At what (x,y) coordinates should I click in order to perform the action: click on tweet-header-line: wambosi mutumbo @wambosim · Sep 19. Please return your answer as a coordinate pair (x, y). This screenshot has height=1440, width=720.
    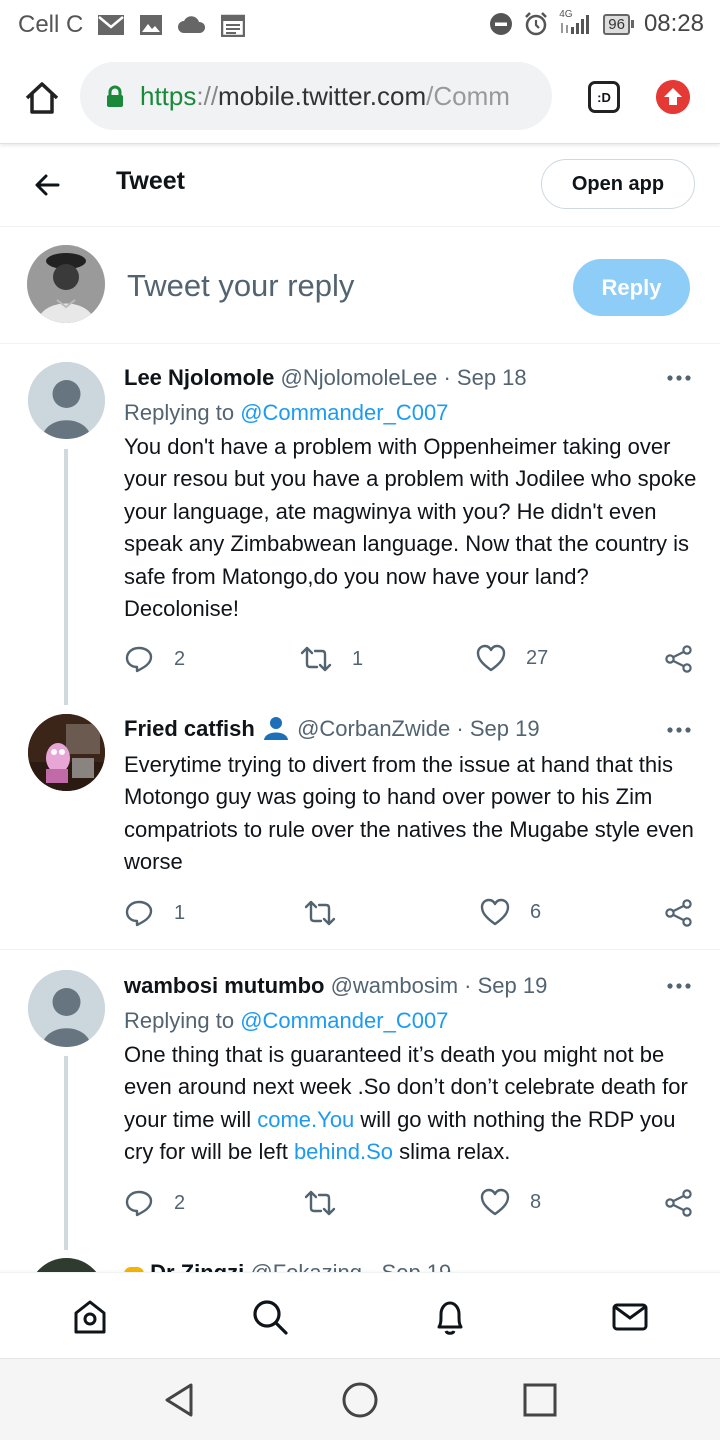
    Looking at the image, I should click on (336, 985).